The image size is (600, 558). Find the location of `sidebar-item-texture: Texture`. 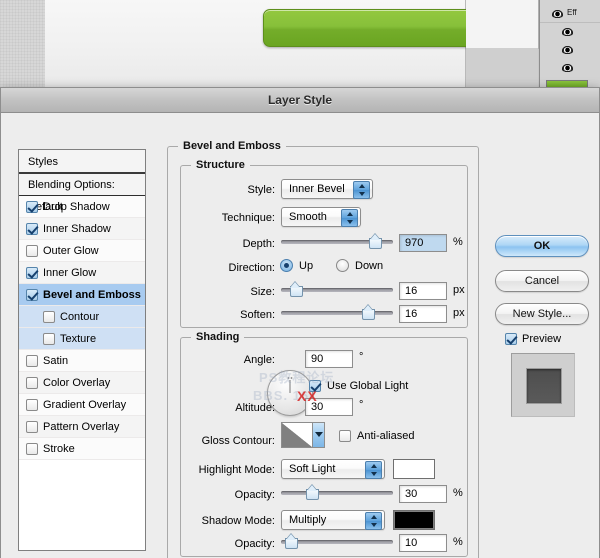

sidebar-item-texture: Texture is located at coordinates (82, 339).